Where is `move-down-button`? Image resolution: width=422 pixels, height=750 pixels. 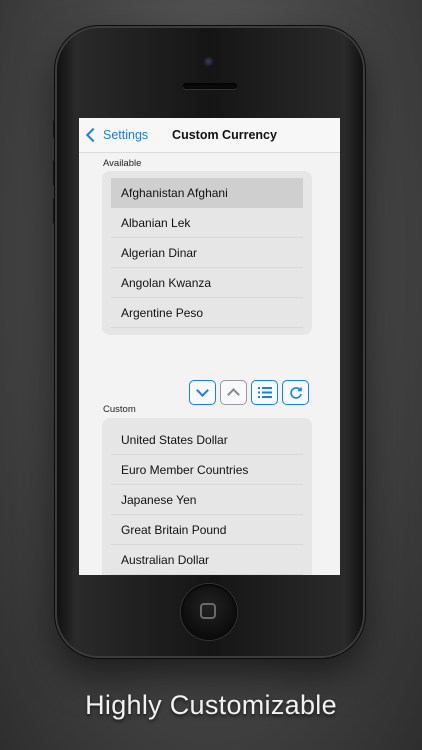 move-down-button is located at coordinates (202, 392).